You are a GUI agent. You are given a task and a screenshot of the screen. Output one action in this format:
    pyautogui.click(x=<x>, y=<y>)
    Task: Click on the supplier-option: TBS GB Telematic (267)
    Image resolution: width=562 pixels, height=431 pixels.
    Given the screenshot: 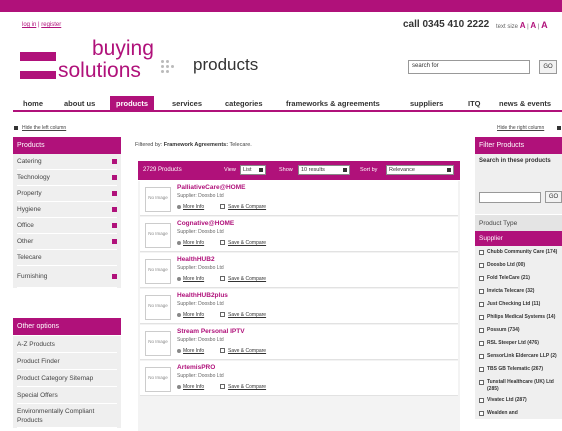 What is the action you would take?
    pyautogui.click(x=518, y=370)
    